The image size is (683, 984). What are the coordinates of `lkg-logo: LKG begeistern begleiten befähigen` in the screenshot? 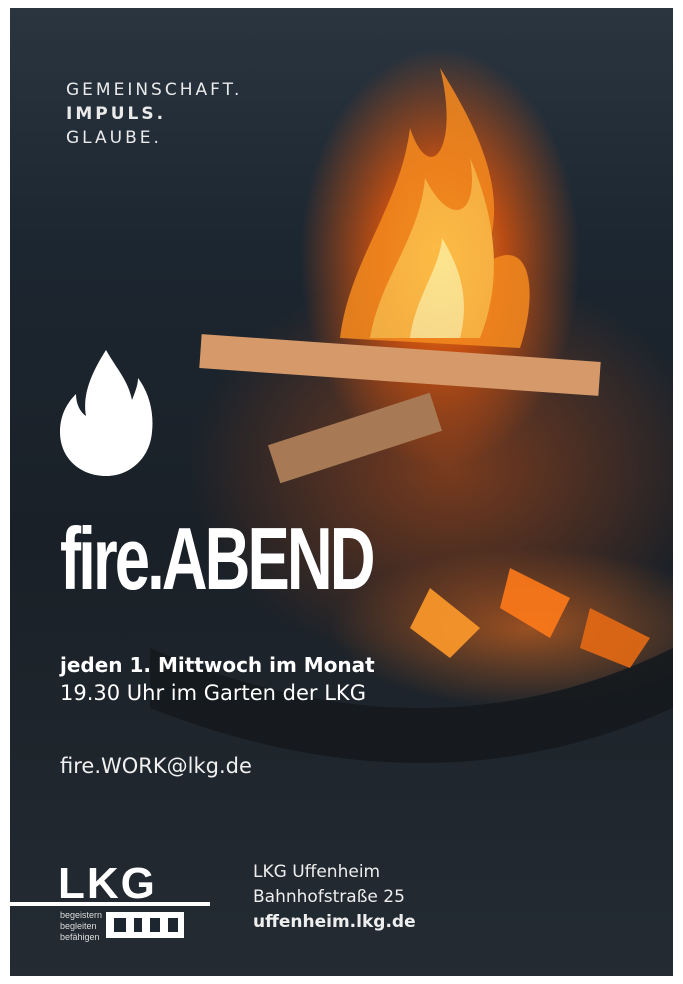 It's located at (110, 901).